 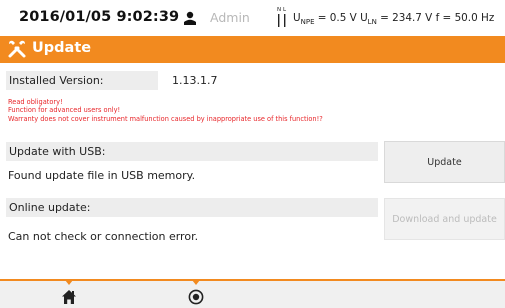 What do you see at coordinates (17, 49) in the screenshot?
I see `tools-icon` at bounding box center [17, 49].